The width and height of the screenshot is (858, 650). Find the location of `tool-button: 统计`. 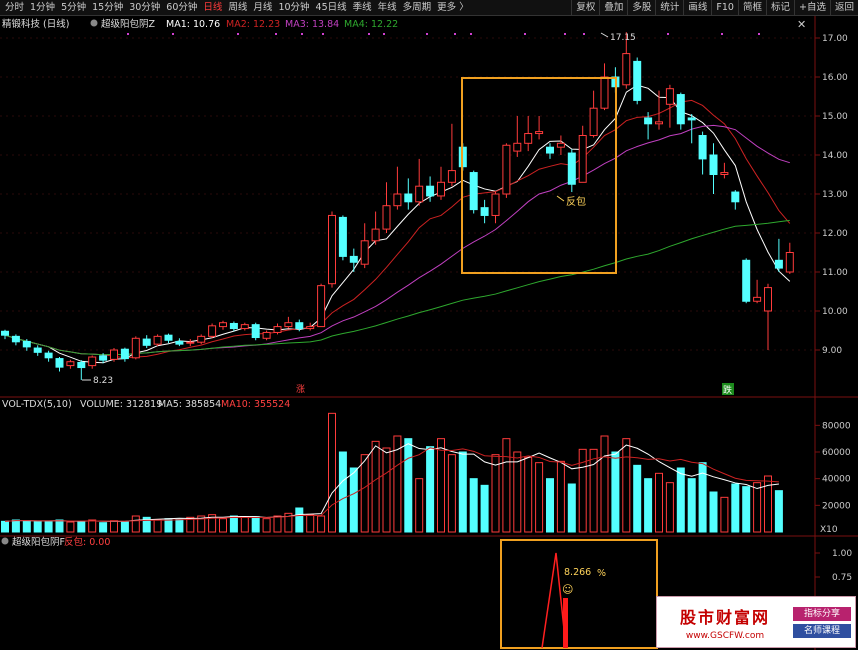

tool-button: 统计 is located at coordinates (669, 8).